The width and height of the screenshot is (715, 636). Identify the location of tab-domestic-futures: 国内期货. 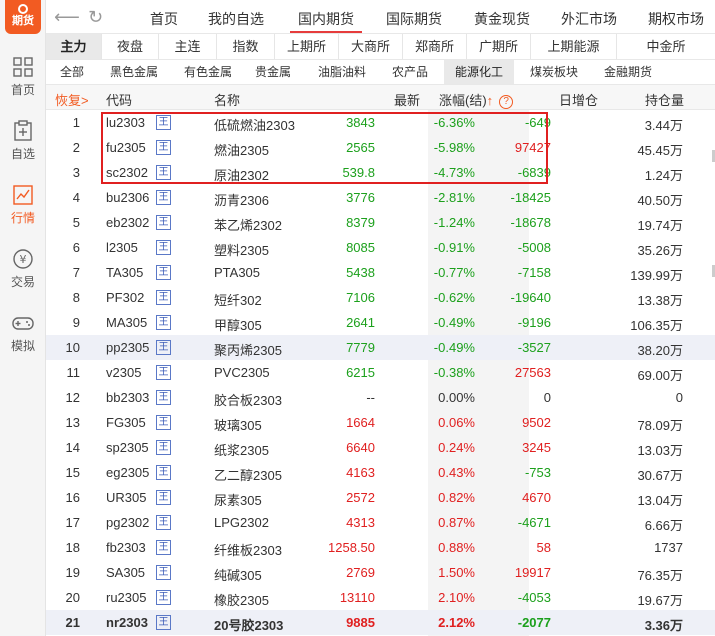
(326, 19).